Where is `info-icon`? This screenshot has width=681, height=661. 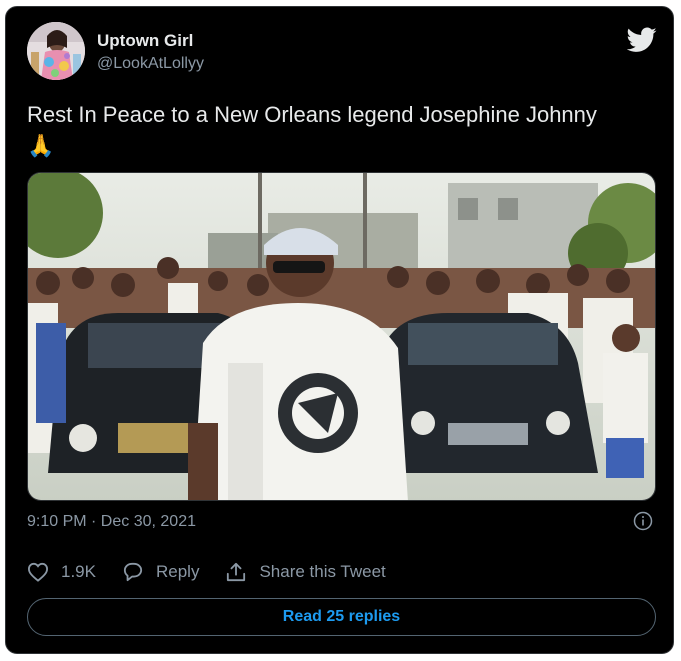
info-icon is located at coordinates (643, 521).